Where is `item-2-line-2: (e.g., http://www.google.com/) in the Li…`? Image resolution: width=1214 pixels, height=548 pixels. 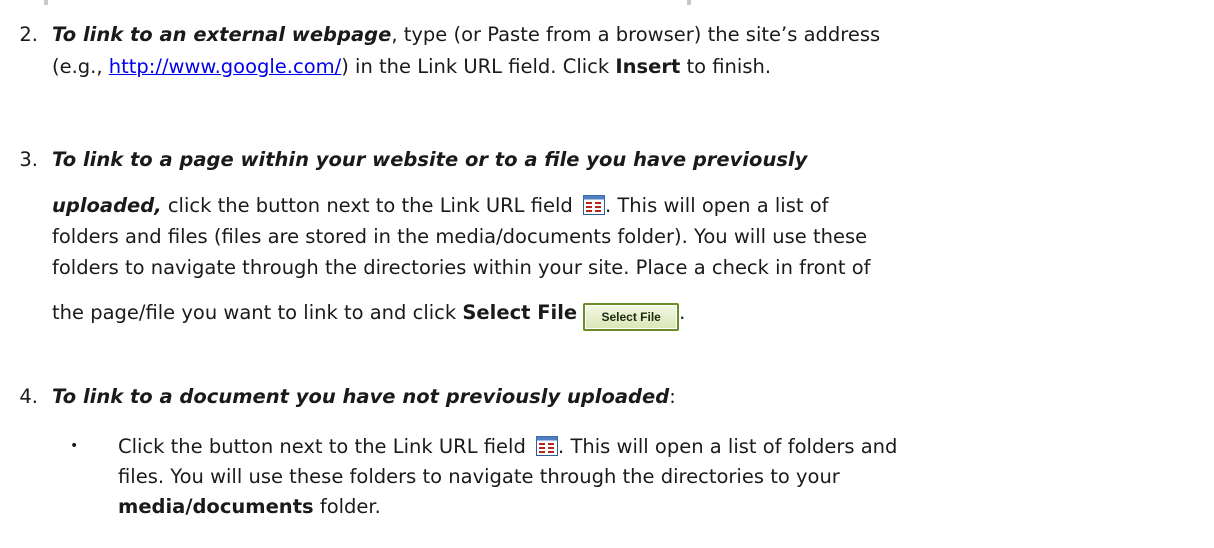
item-2-line-2: (e.g., http://www.google.com/) in the Li… is located at coordinates (411, 66).